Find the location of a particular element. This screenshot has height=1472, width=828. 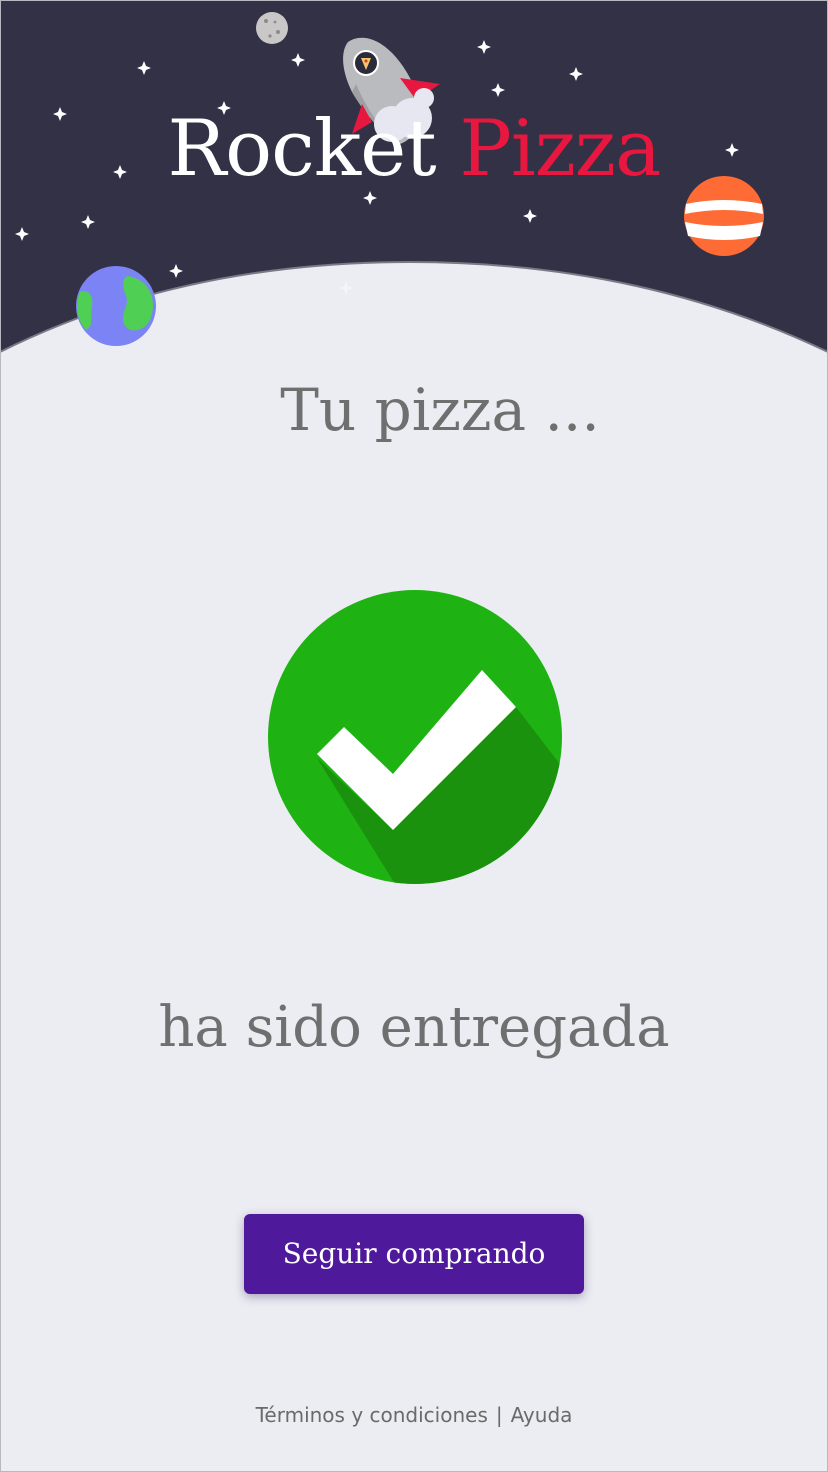

brand-logo: Rocket Pizza is located at coordinates (414, 149).